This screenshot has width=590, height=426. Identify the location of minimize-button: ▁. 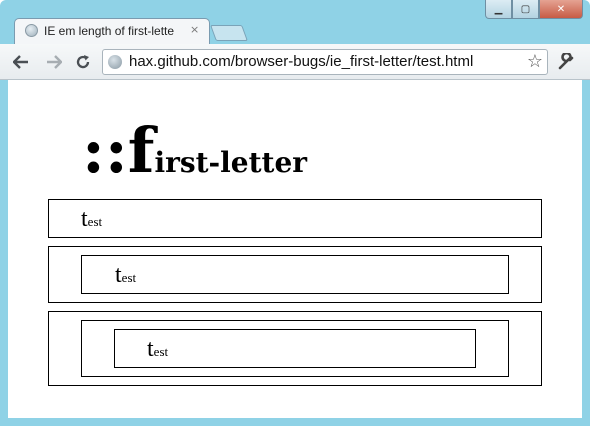
(498, 9).